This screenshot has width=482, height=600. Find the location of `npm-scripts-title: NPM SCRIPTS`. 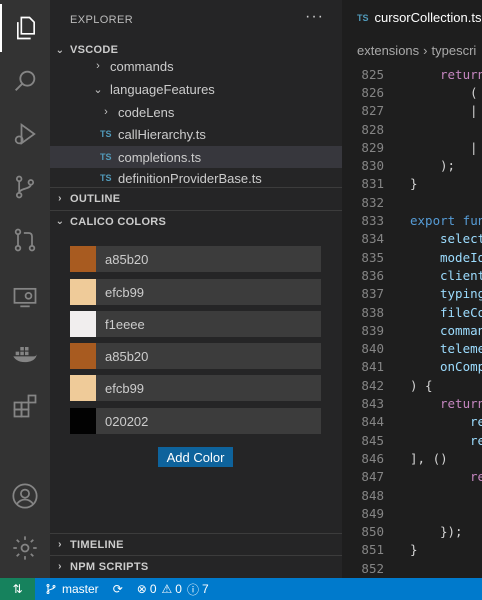

npm-scripts-title: NPM SCRIPTS is located at coordinates (109, 566).